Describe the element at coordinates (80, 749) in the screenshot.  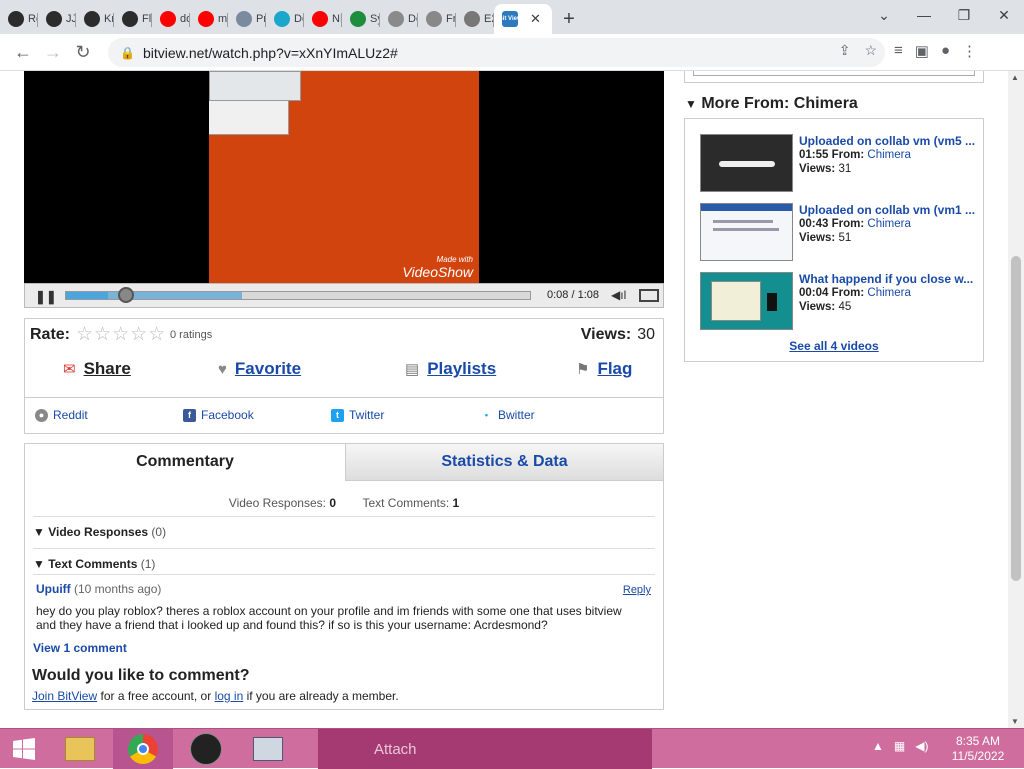
I see `file-explorer-icon` at that location.